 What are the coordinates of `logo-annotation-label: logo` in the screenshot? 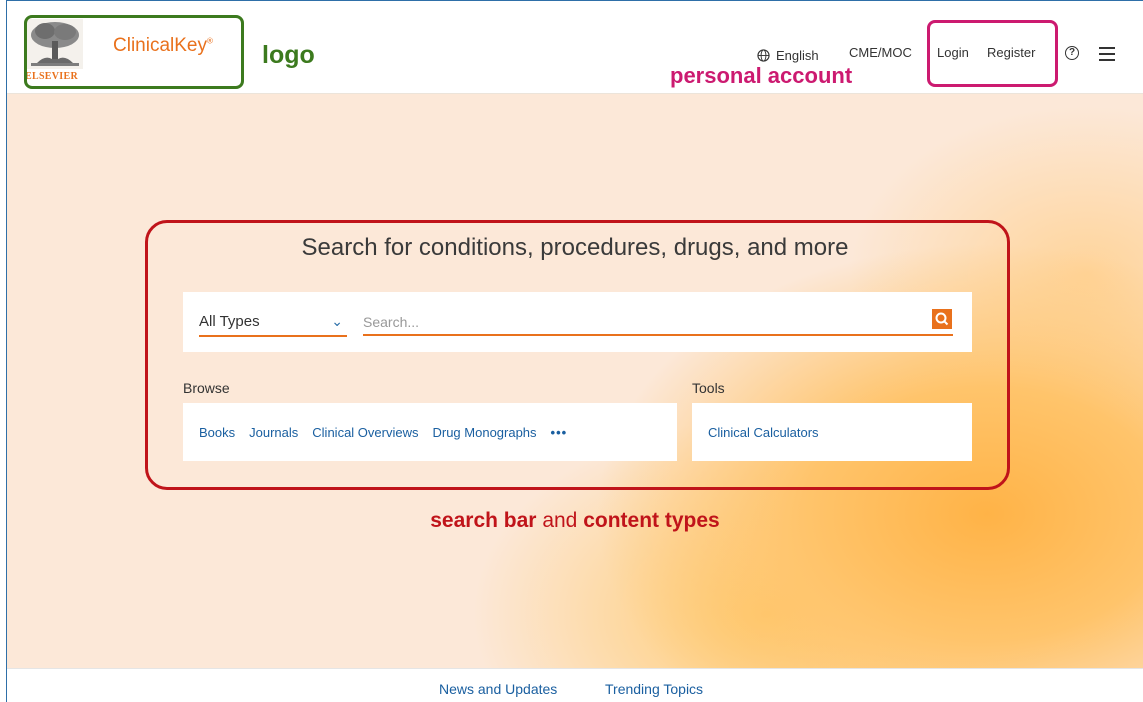 It's located at (288, 55).